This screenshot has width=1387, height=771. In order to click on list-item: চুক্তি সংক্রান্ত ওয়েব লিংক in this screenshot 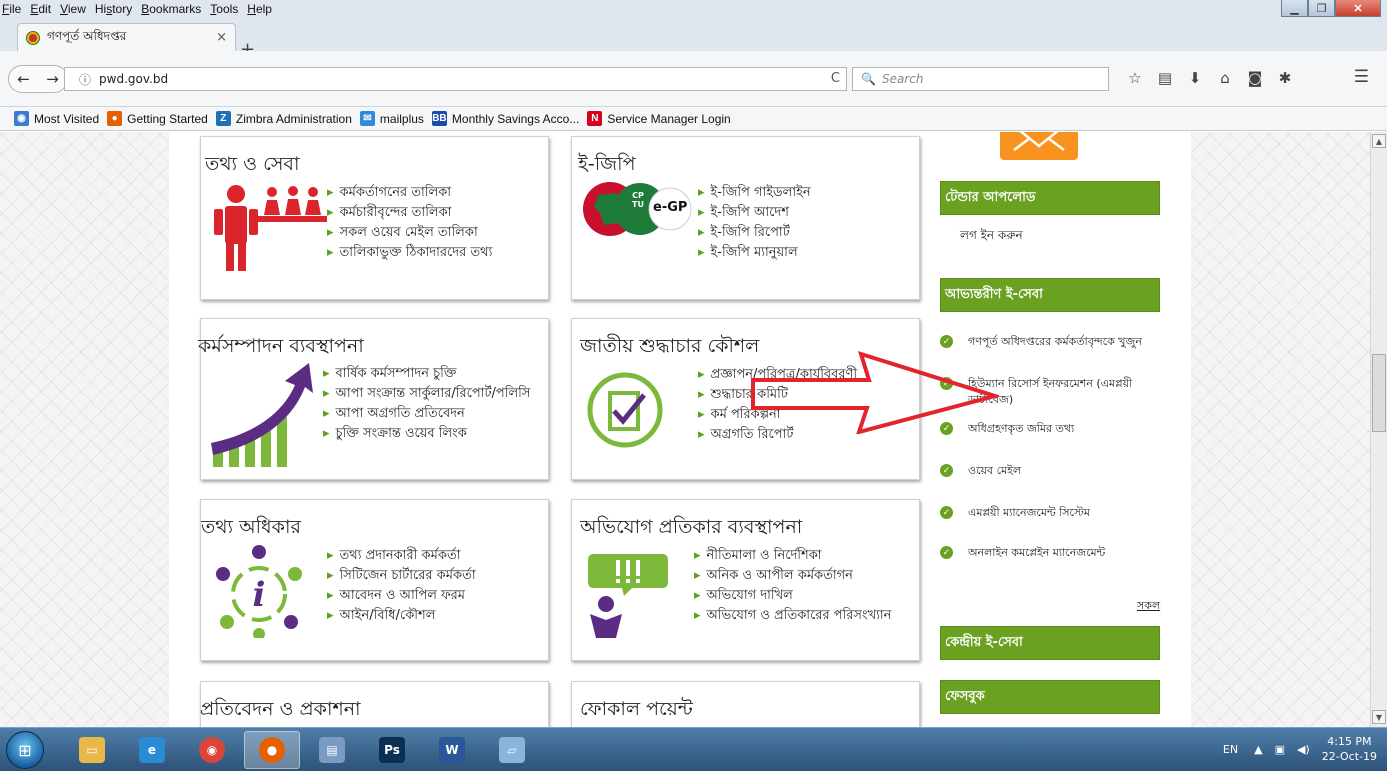, I will do `click(426, 434)`.